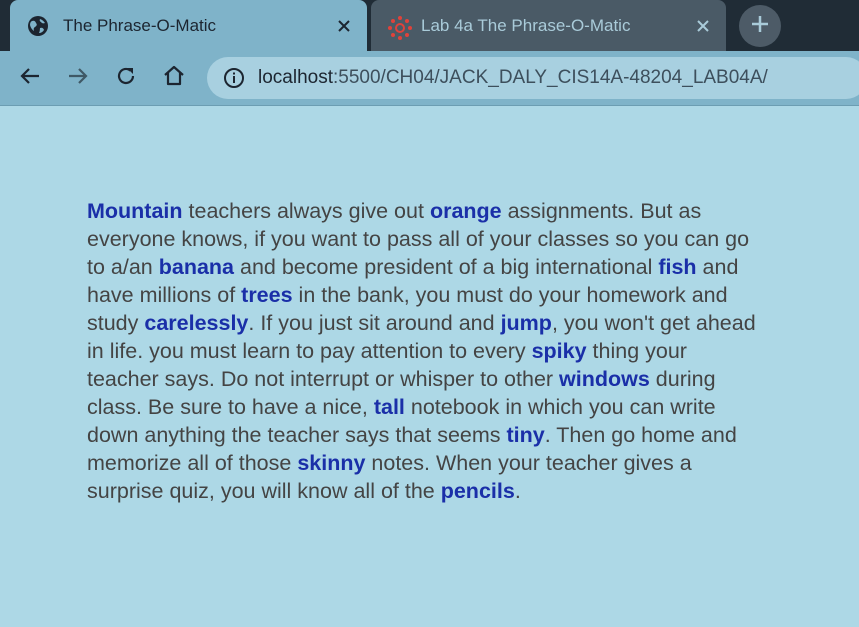 The height and width of the screenshot is (627, 859). I want to click on reload-button, so click(126, 78).